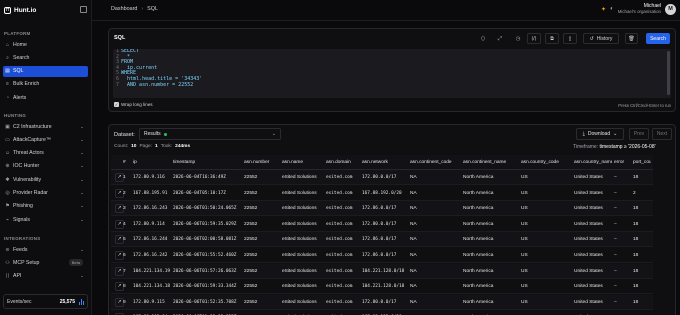  What do you see at coordinates (491, 162) in the screenshot?
I see `column-header: asn.continent_name` at bounding box center [491, 162].